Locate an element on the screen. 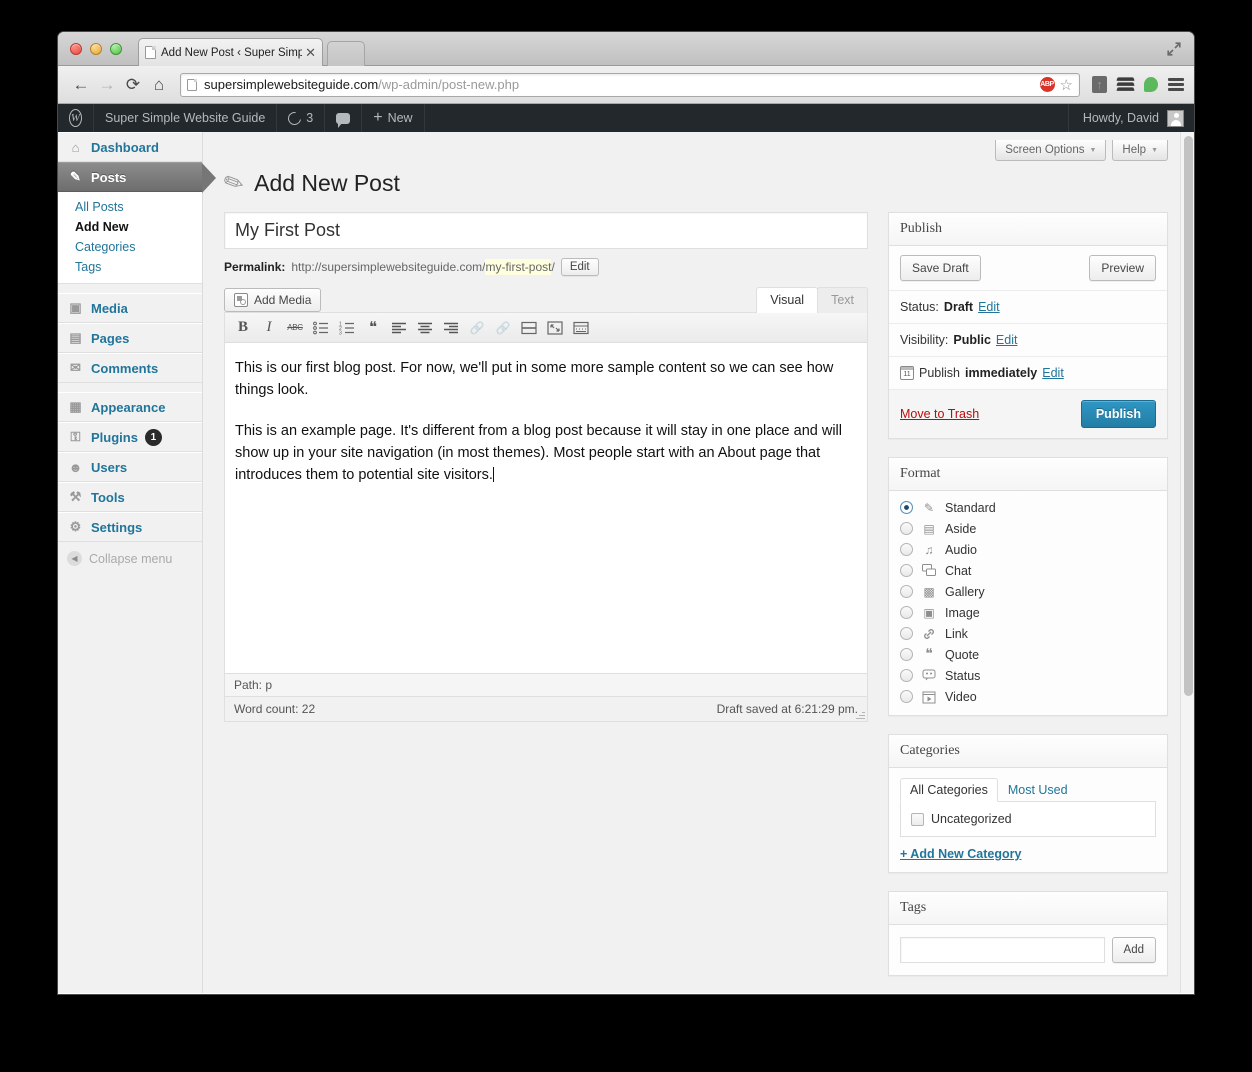 The height and width of the screenshot is (1072, 1252). insert-link-icon: 🔗 is located at coordinates (477, 328).